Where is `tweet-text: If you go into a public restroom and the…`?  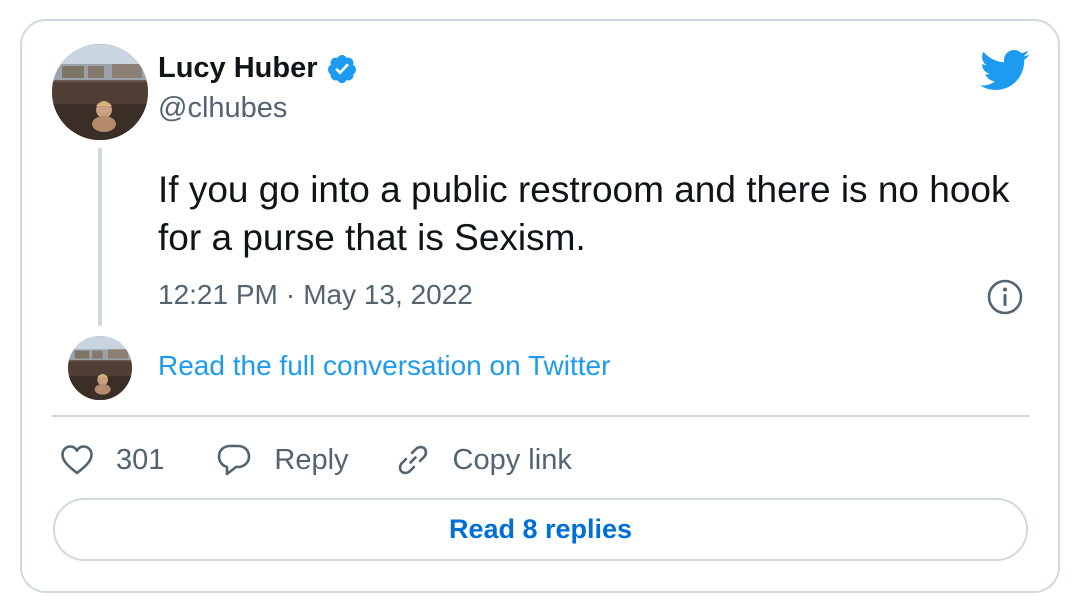 tweet-text: If you go into a public restroom and the… is located at coordinates (584, 213).